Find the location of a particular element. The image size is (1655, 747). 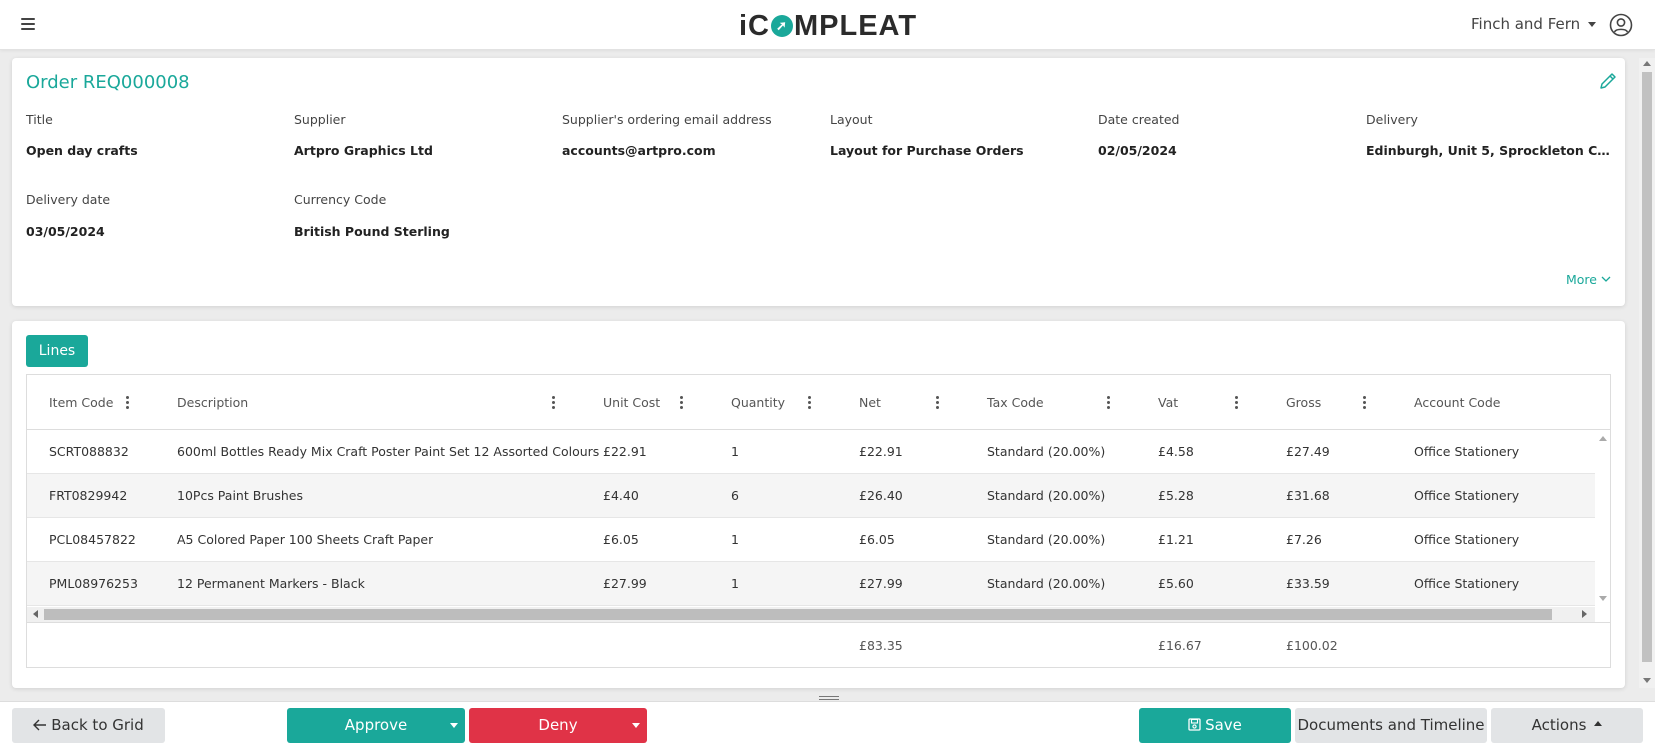

page-scrollbar is located at coordinates (1647, 373).